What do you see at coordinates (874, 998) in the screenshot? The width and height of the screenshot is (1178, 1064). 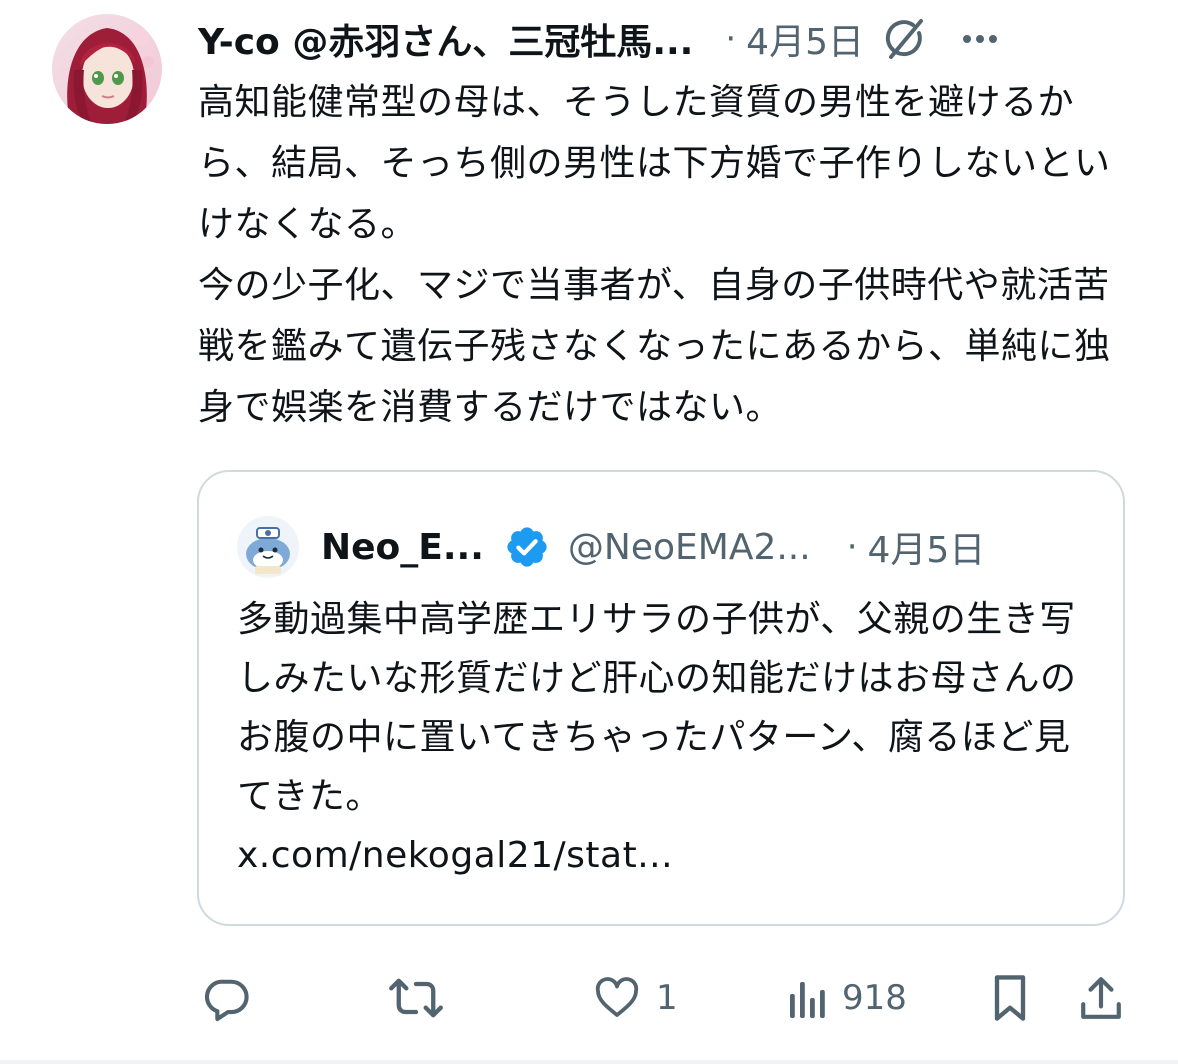 I see `views-count: 918` at bounding box center [874, 998].